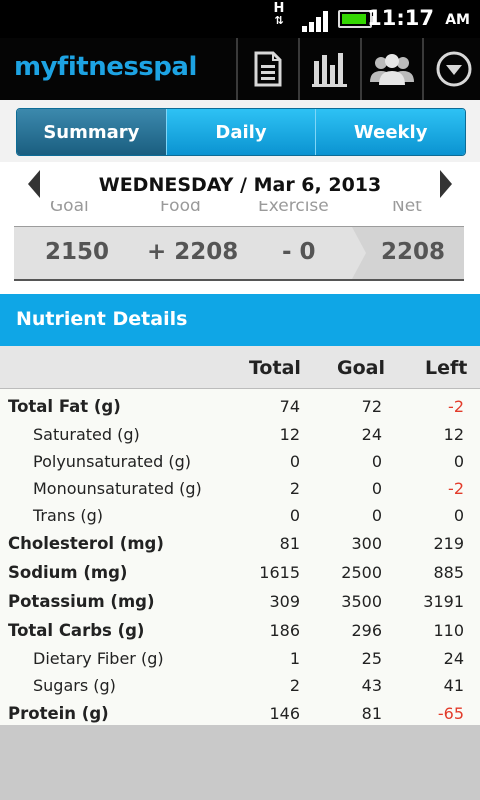 The height and width of the screenshot is (800, 480). Describe the element at coordinates (446, 184) in the screenshot. I see `next-day-arrow-icon` at that location.